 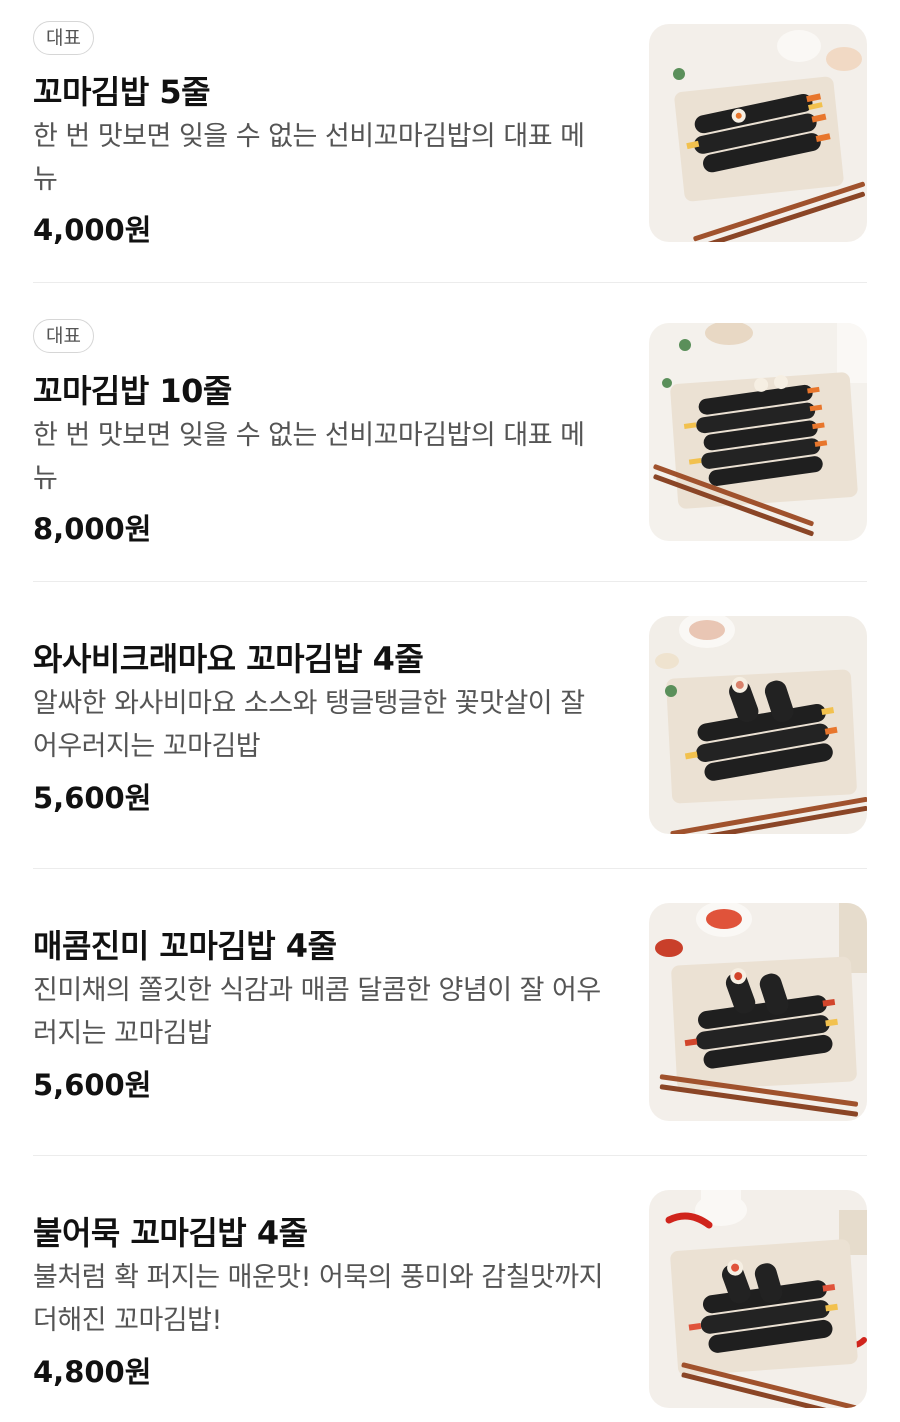 I want to click on menu-item-price: 8,000원, so click(x=92, y=529).